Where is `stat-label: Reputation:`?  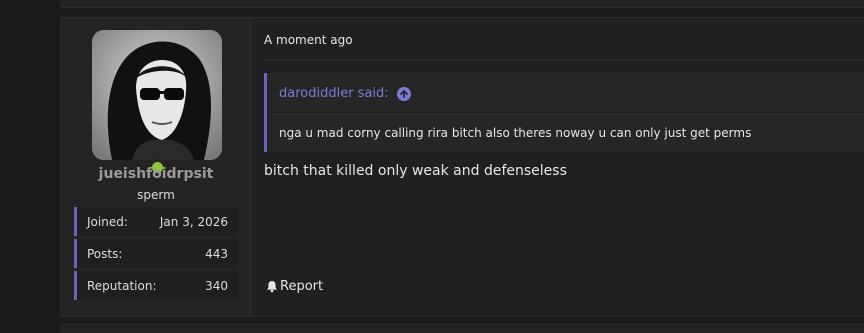 stat-label: Reputation: is located at coordinates (122, 285).